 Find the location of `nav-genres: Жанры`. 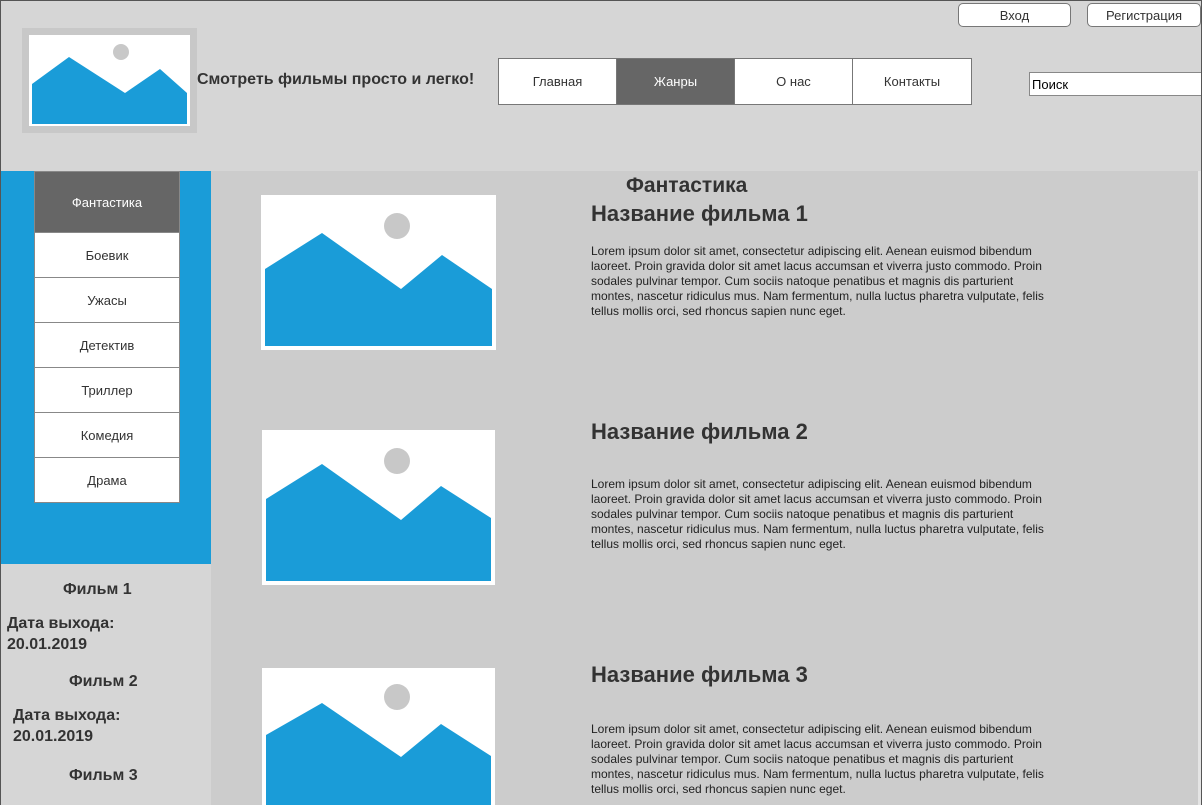

nav-genres: Жанры is located at coordinates (676, 81).